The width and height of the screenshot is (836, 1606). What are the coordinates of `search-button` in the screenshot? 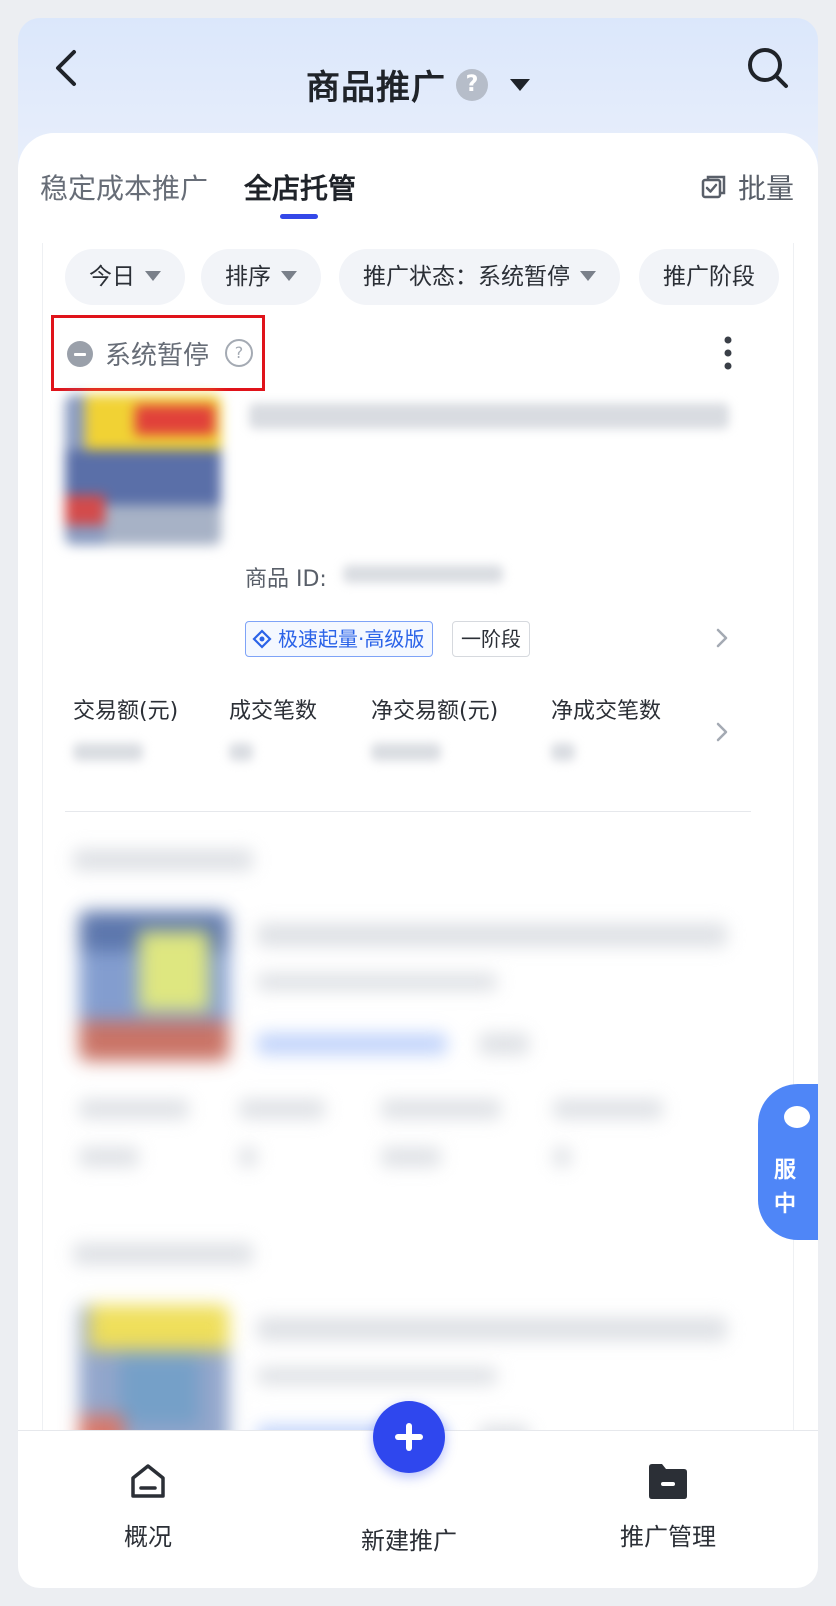 It's located at (768, 68).